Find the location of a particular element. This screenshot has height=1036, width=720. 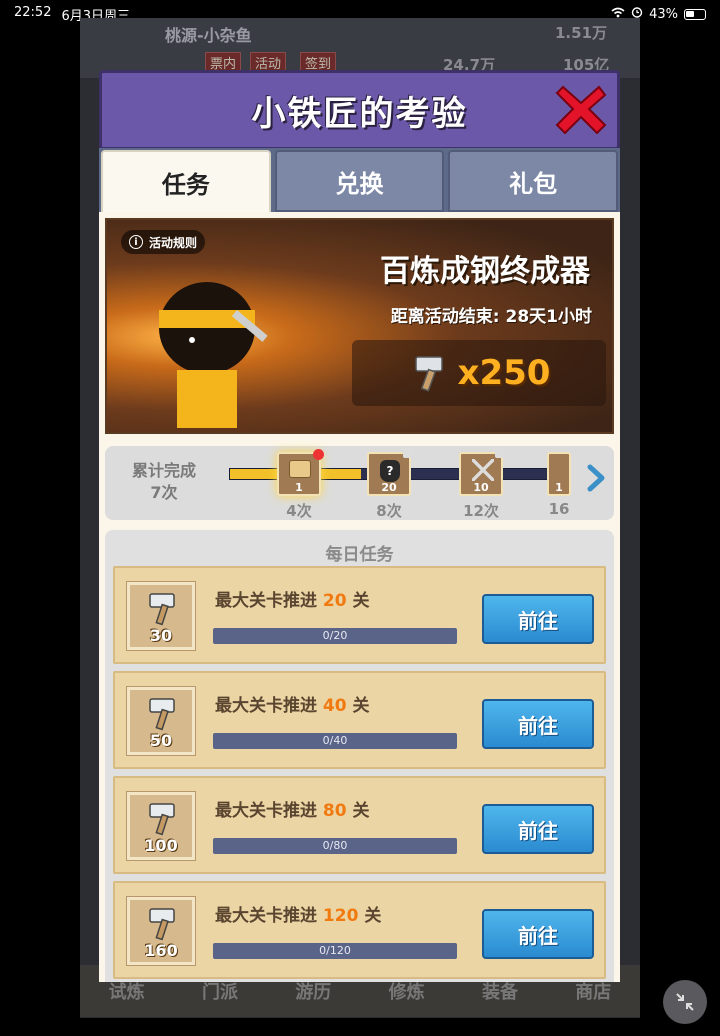

accumulated-title: 累计完成 is located at coordinates (163, 470).